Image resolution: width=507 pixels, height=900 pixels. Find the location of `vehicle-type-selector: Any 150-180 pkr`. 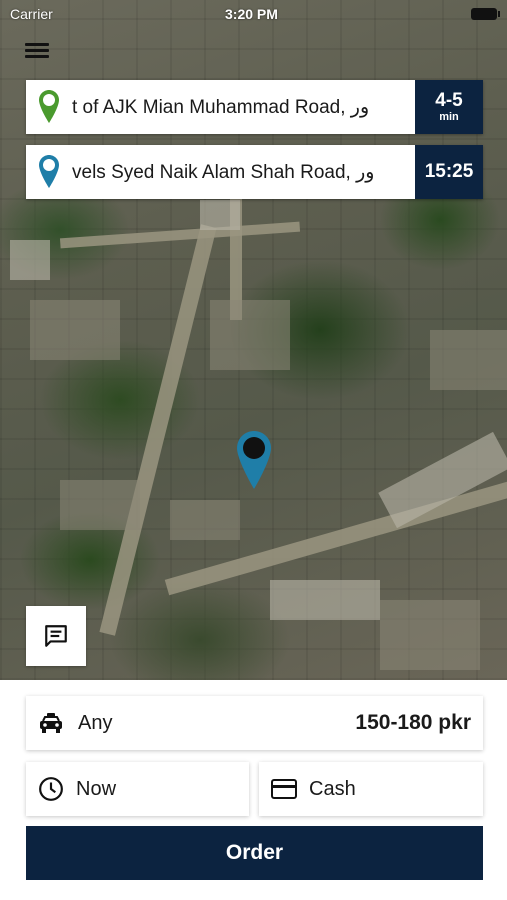

vehicle-type-selector: Any 150-180 pkr is located at coordinates (254, 723).